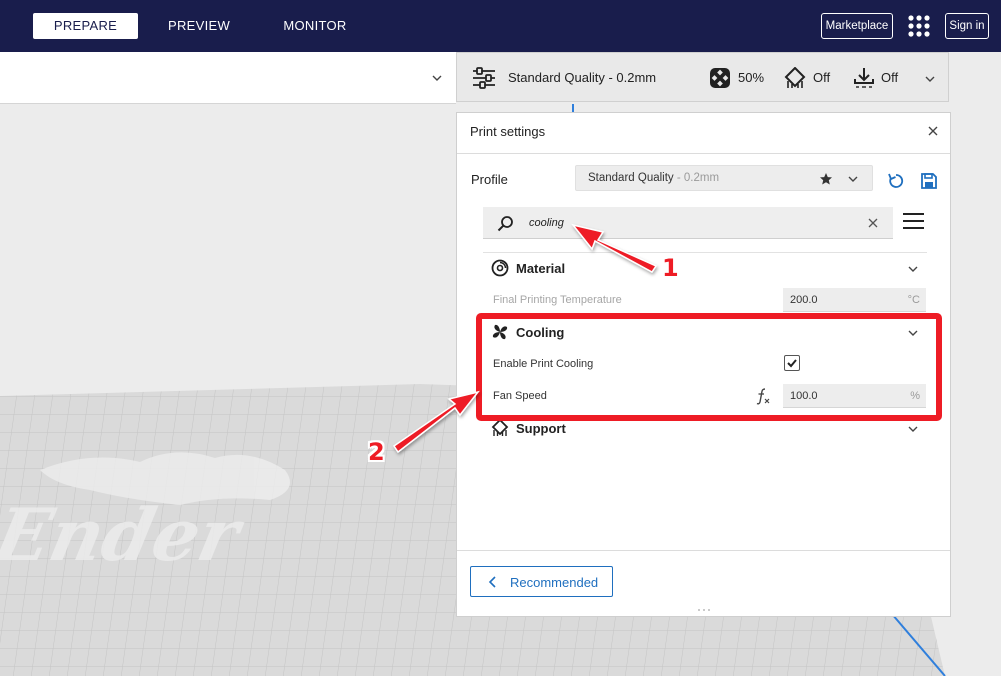 The height and width of the screenshot is (676, 1001). I want to click on setting-value: 200.0, so click(804, 300).